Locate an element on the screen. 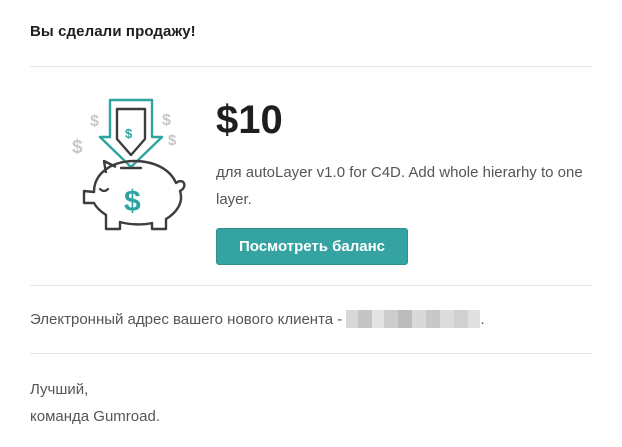 This screenshot has height=447, width=622. arrow-dollar-icon: $ is located at coordinates (129, 133).